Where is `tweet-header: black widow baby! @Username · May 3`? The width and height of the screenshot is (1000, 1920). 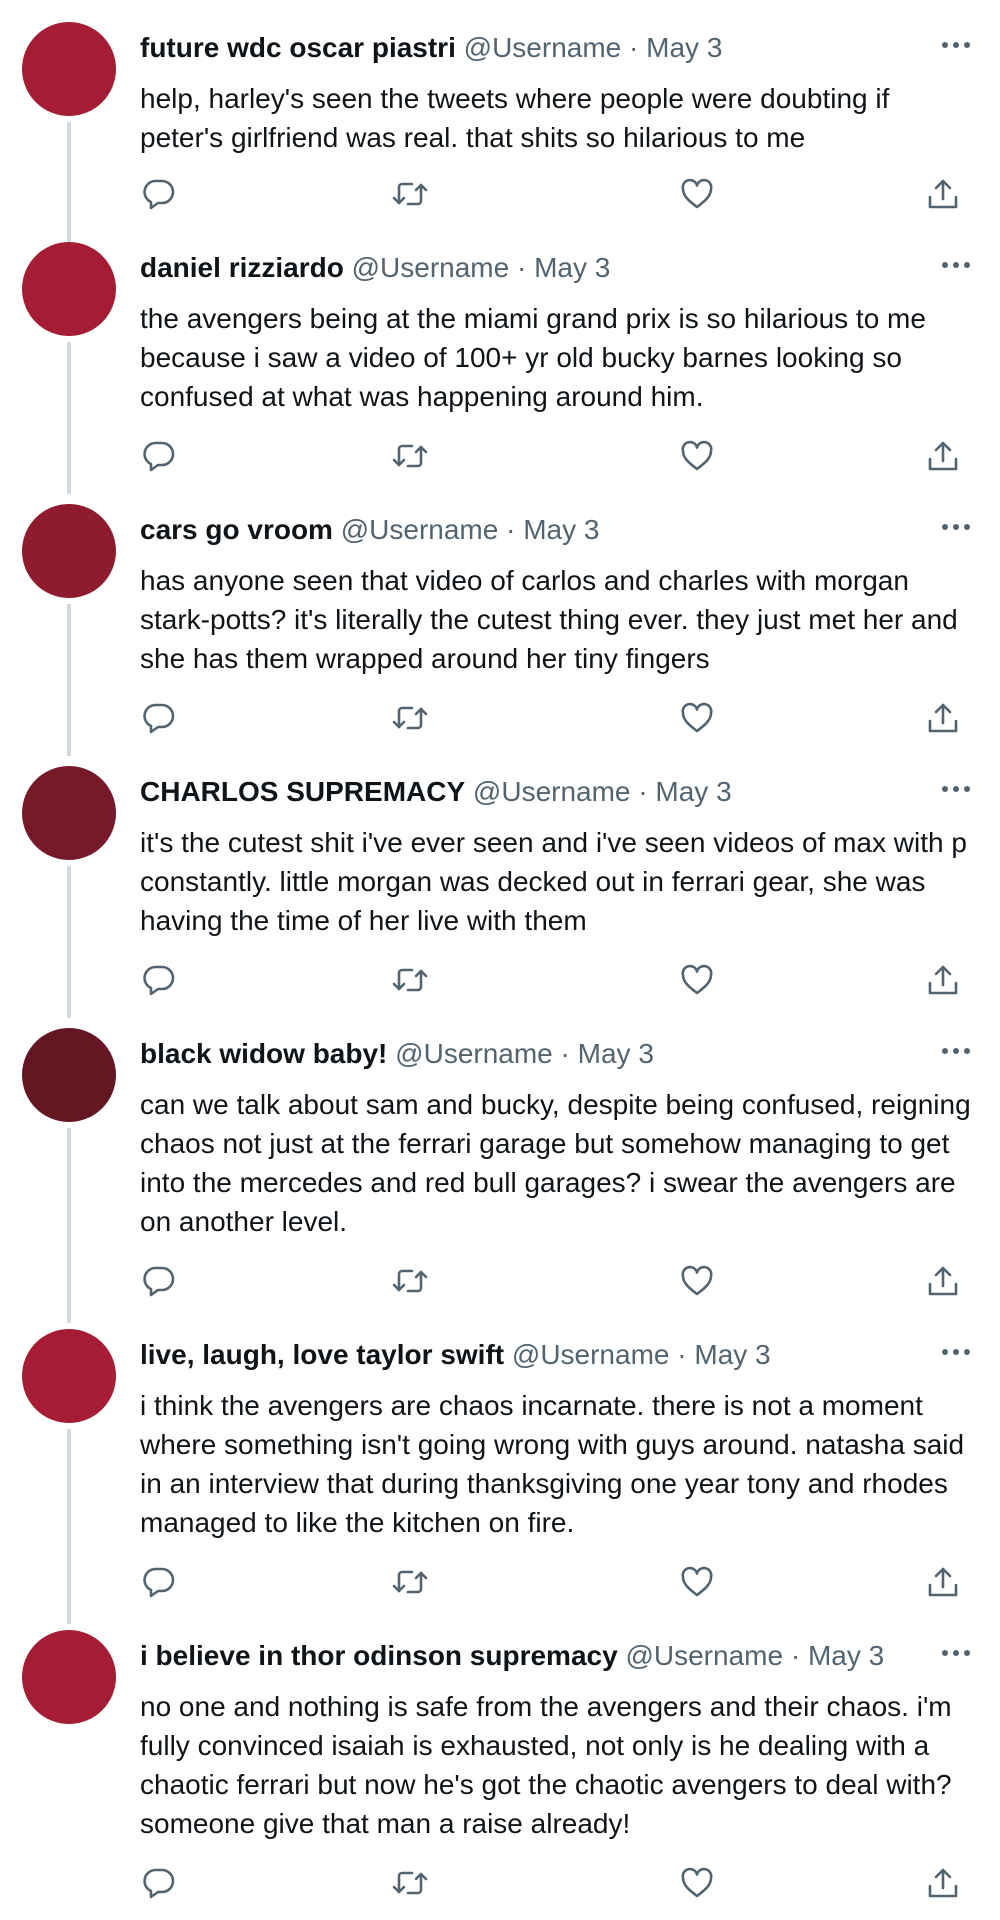 tweet-header: black widow baby! @Username · May 3 is located at coordinates (520, 1054).